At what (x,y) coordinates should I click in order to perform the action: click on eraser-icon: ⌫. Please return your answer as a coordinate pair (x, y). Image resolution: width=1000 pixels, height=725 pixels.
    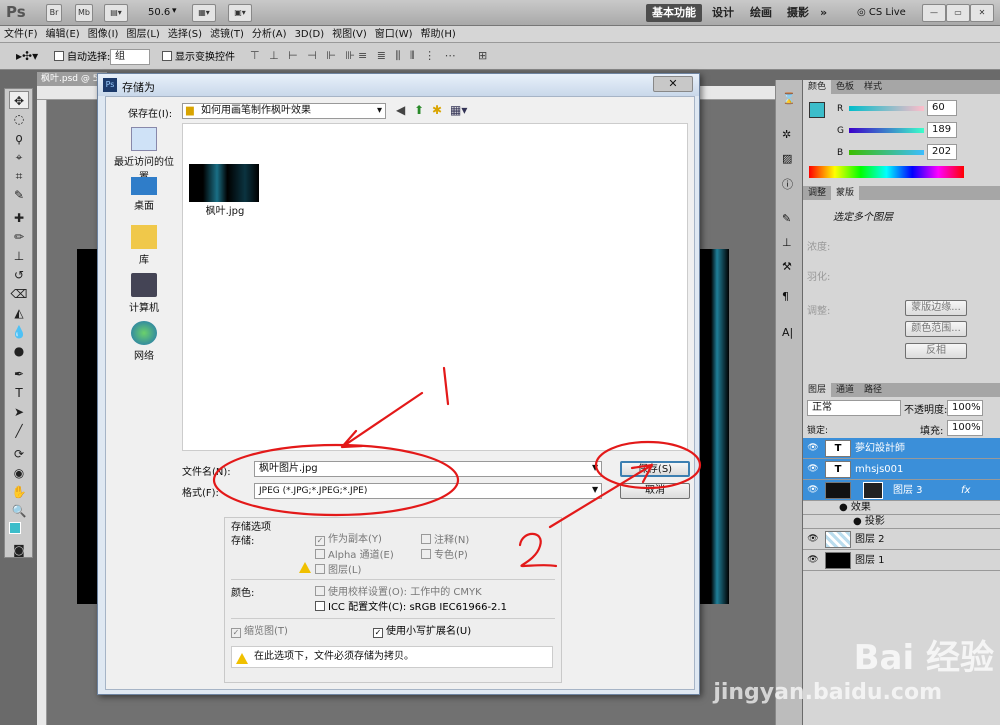
    Looking at the image, I should click on (19, 294).